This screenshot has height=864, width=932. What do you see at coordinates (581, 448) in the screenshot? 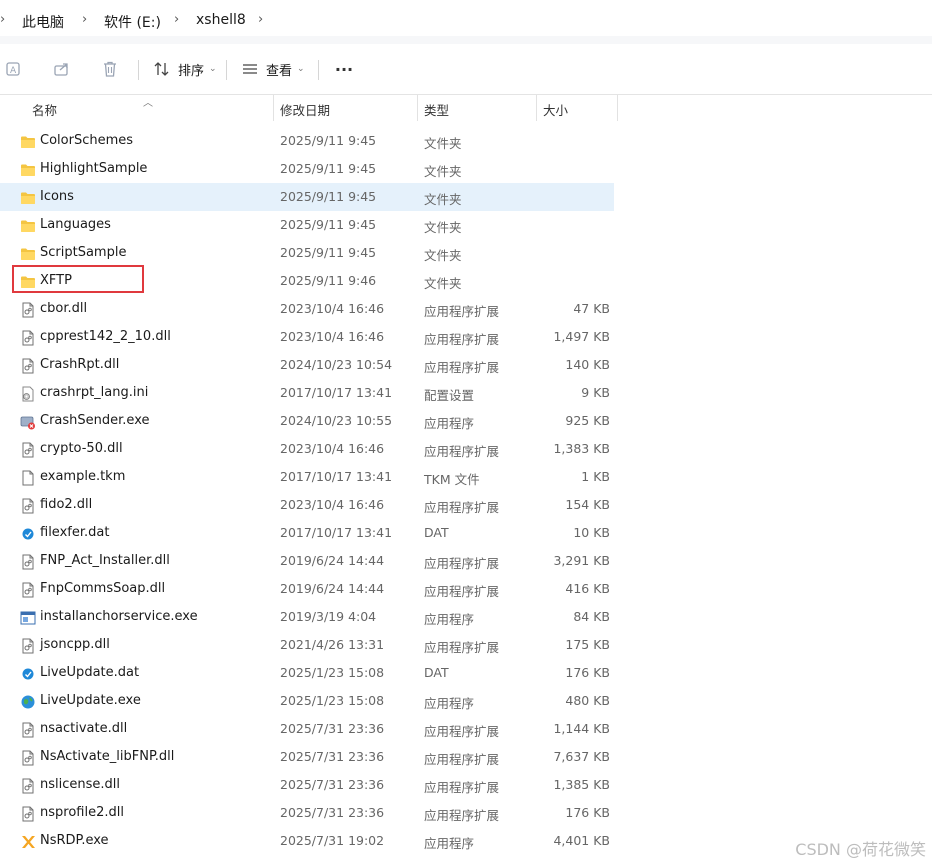
I see `file-size: 1,383 KB` at bounding box center [581, 448].